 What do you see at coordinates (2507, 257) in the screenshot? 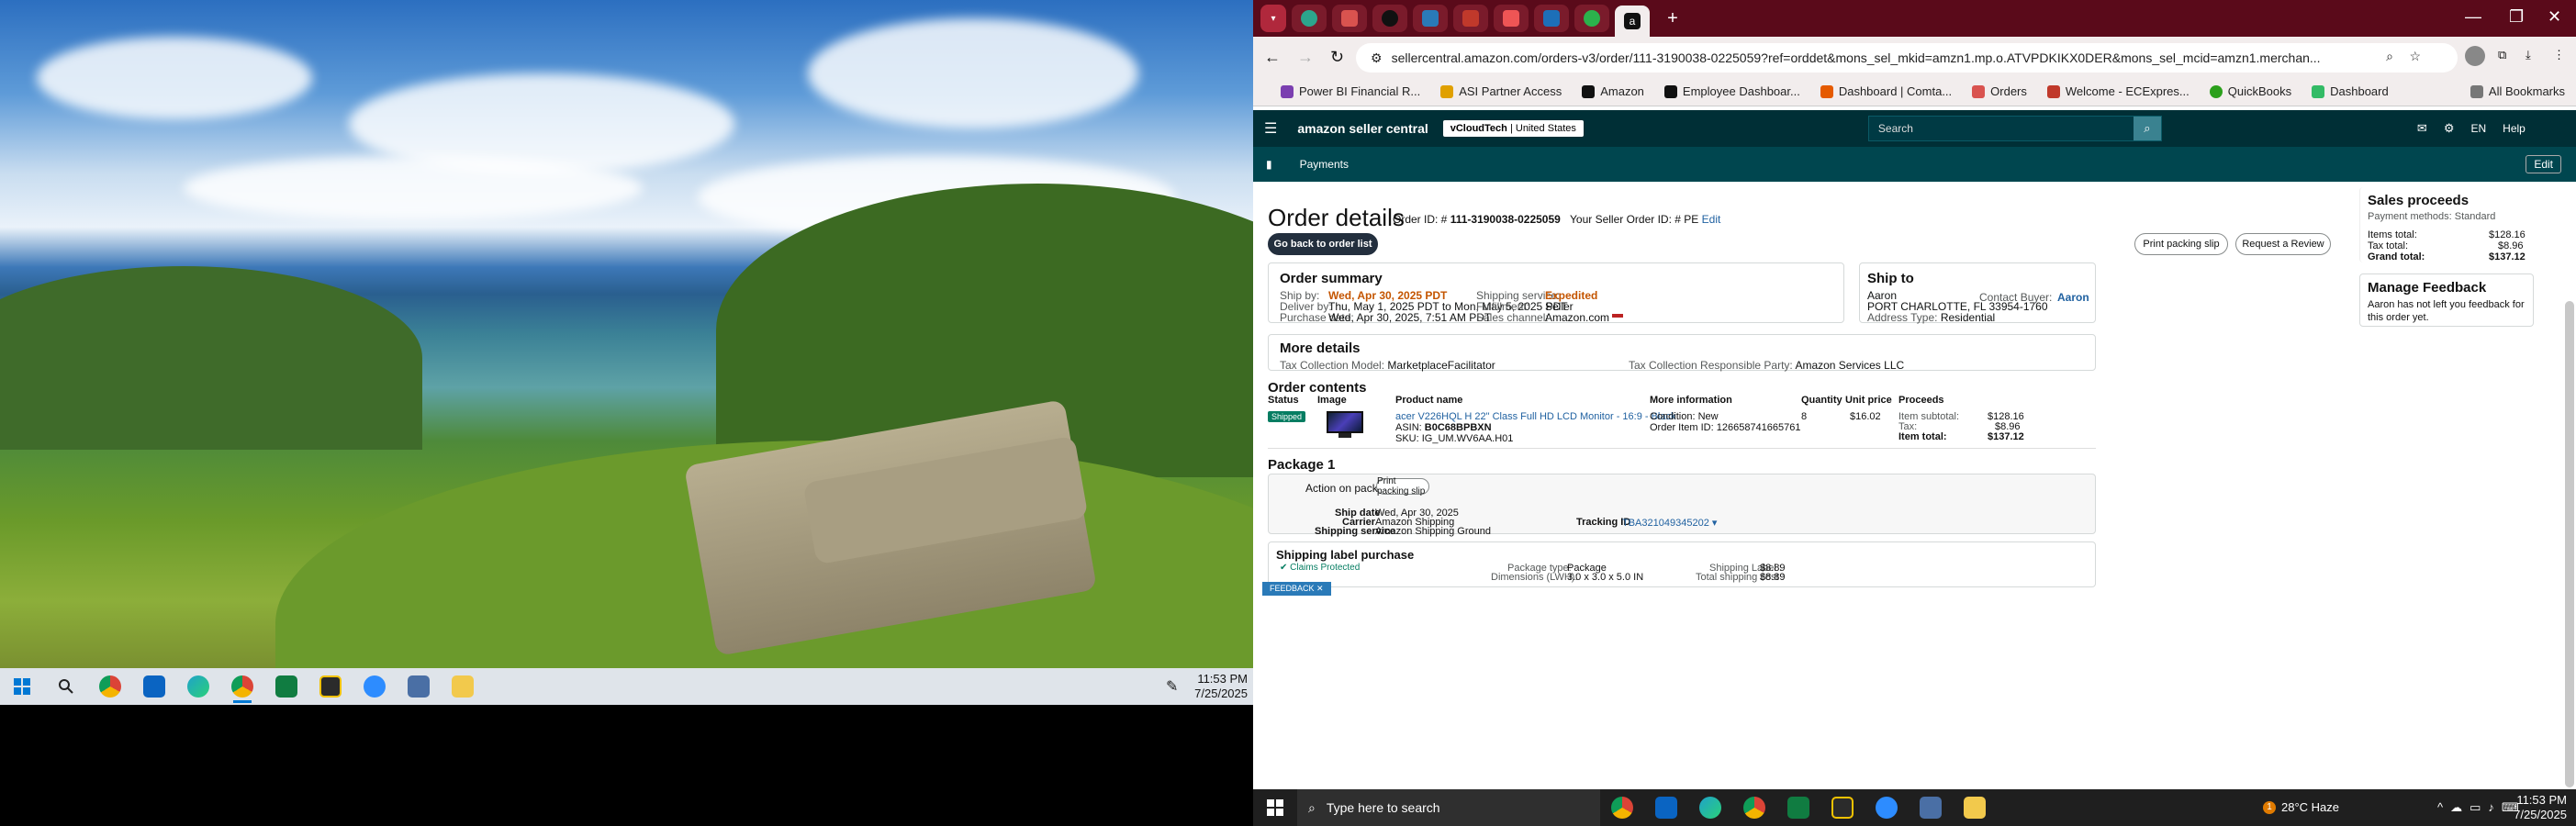
I see `grand-total-value: $137.12` at bounding box center [2507, 257].